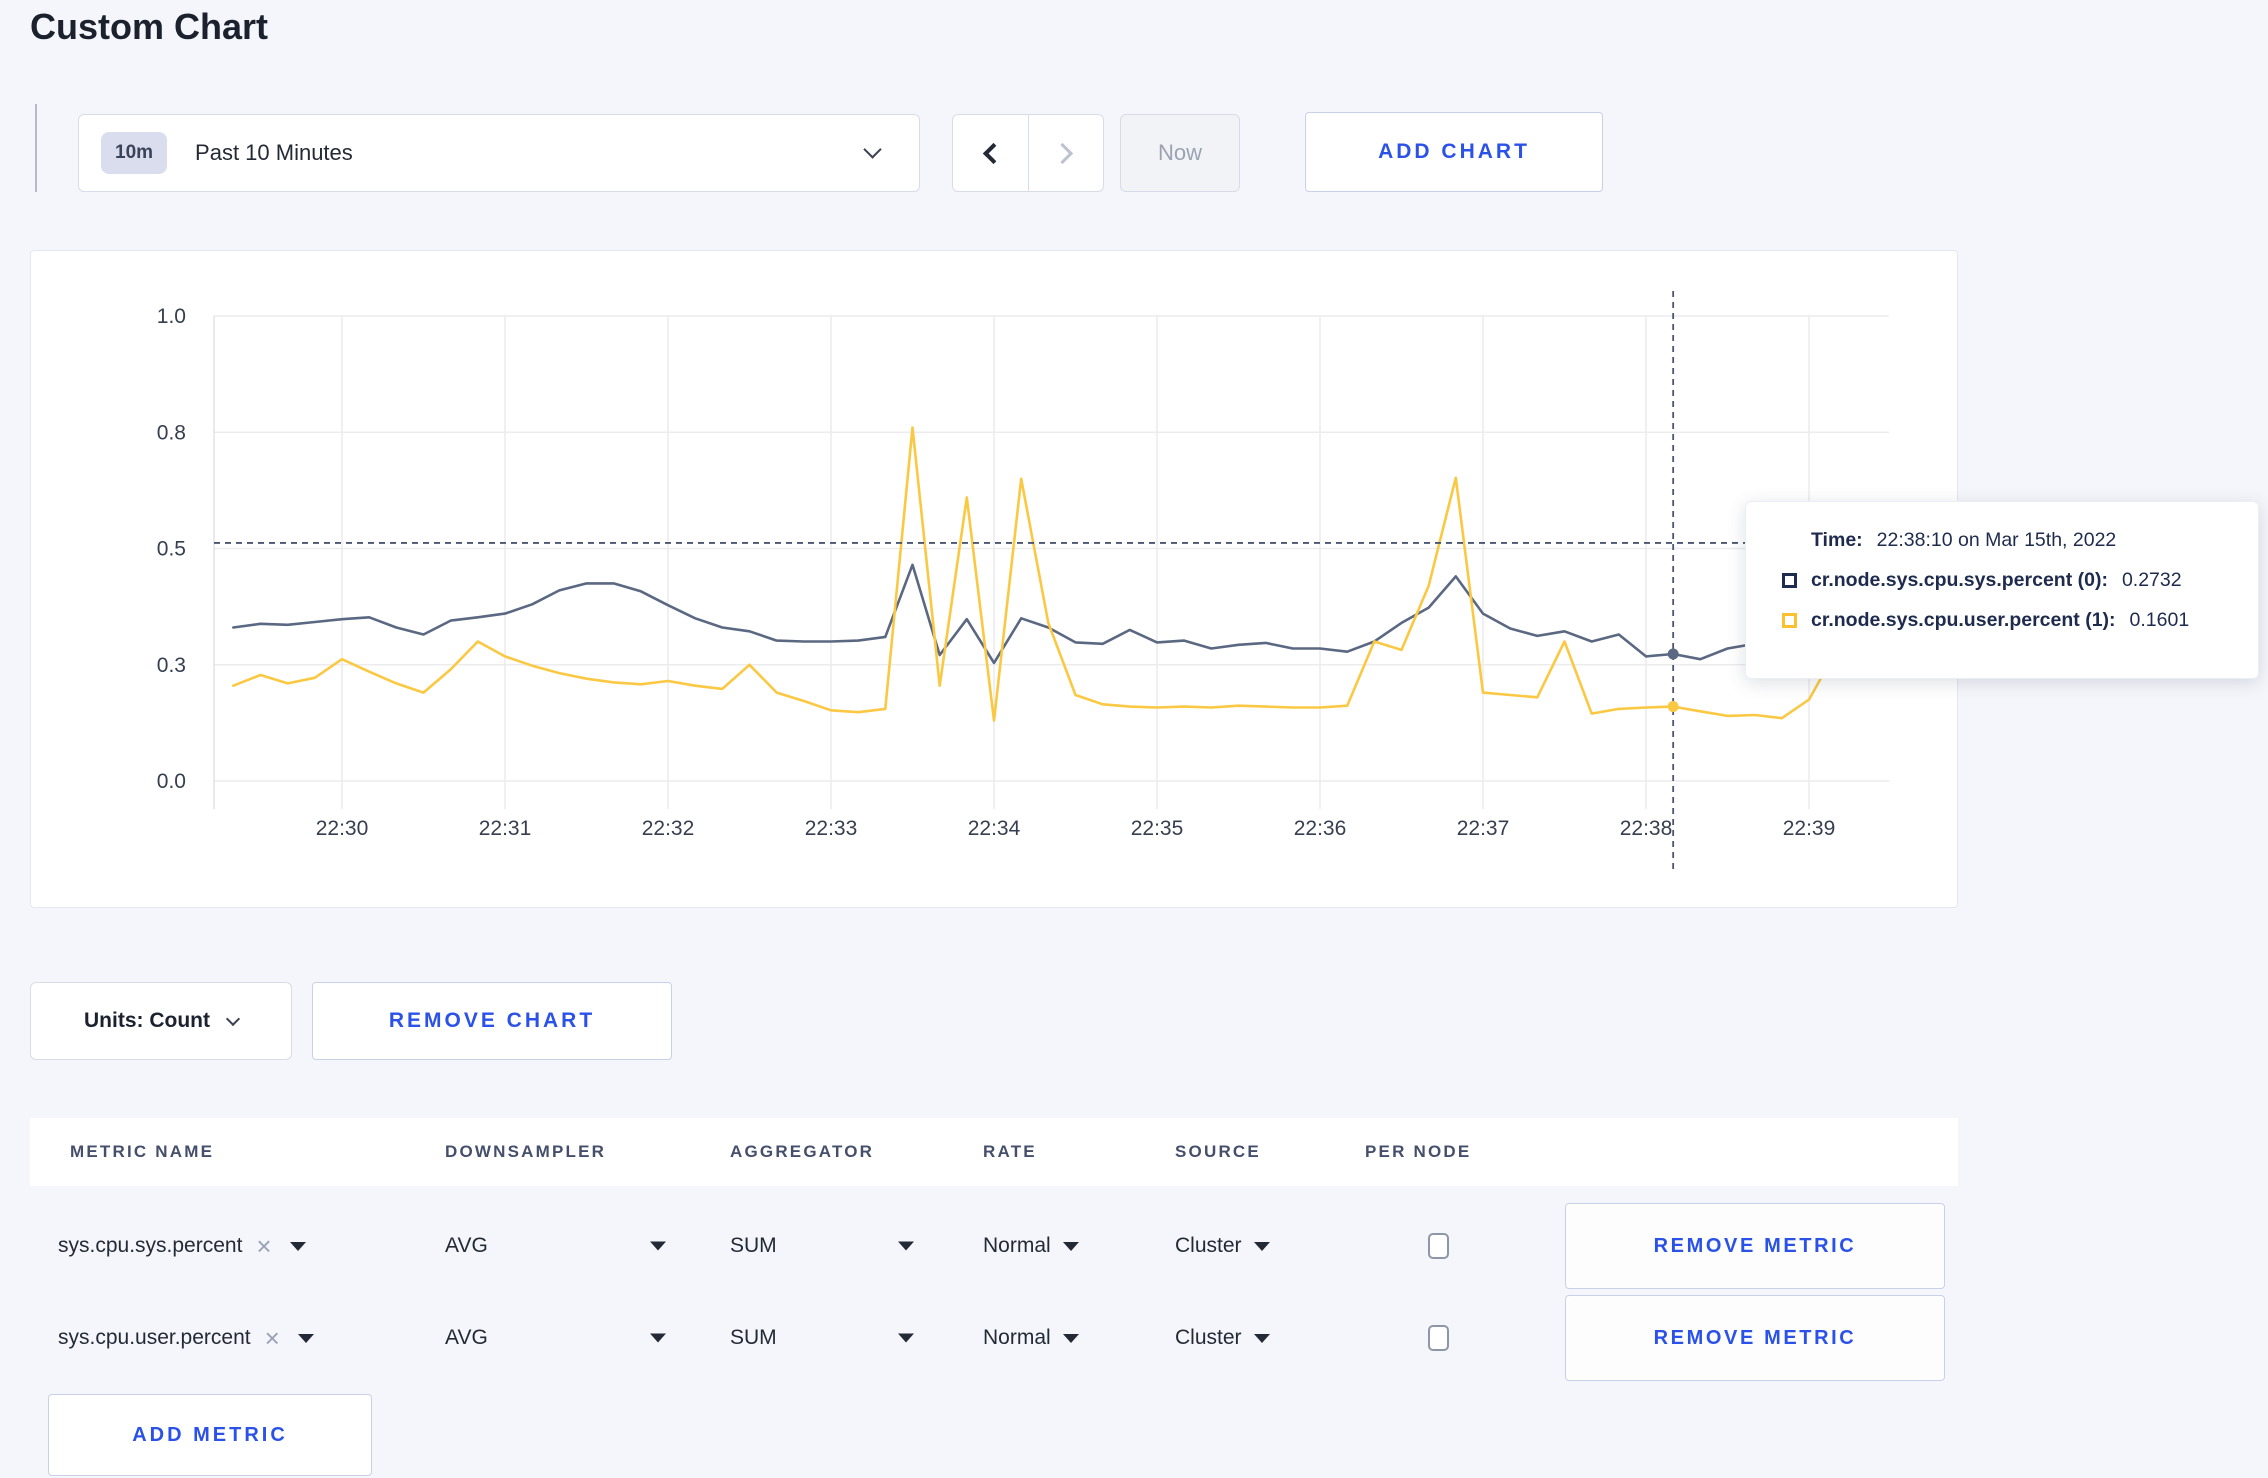  Describe the element at coordinates (831, 828) in the screenshot. I see `x-axis-tick-label: 22:33` at that location.